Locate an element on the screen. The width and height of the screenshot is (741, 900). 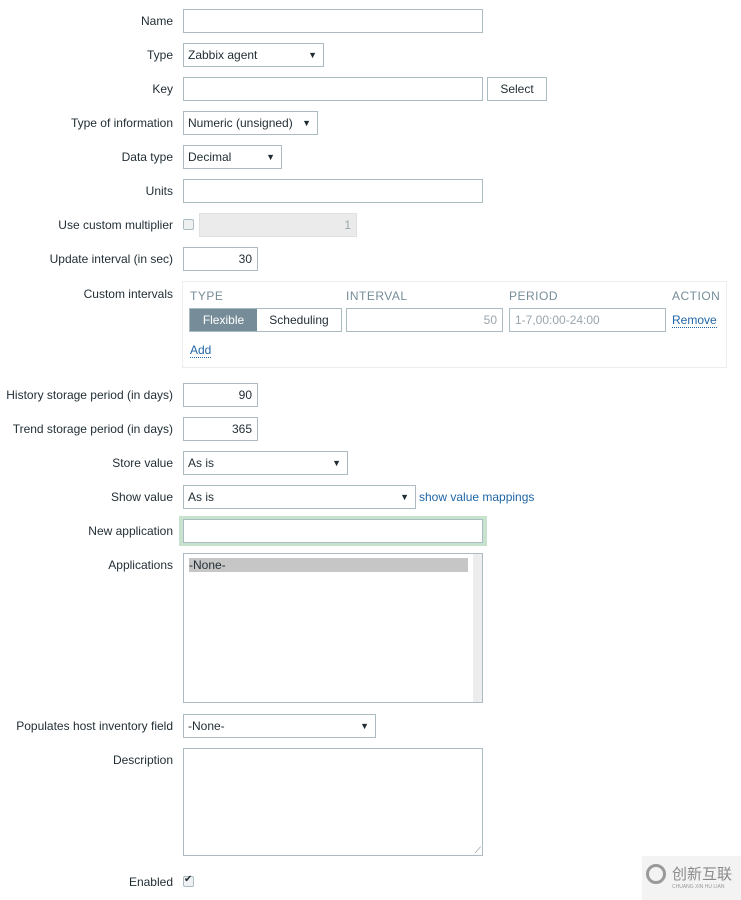
inventory-value: -None- is located at coordinates (206, 726).